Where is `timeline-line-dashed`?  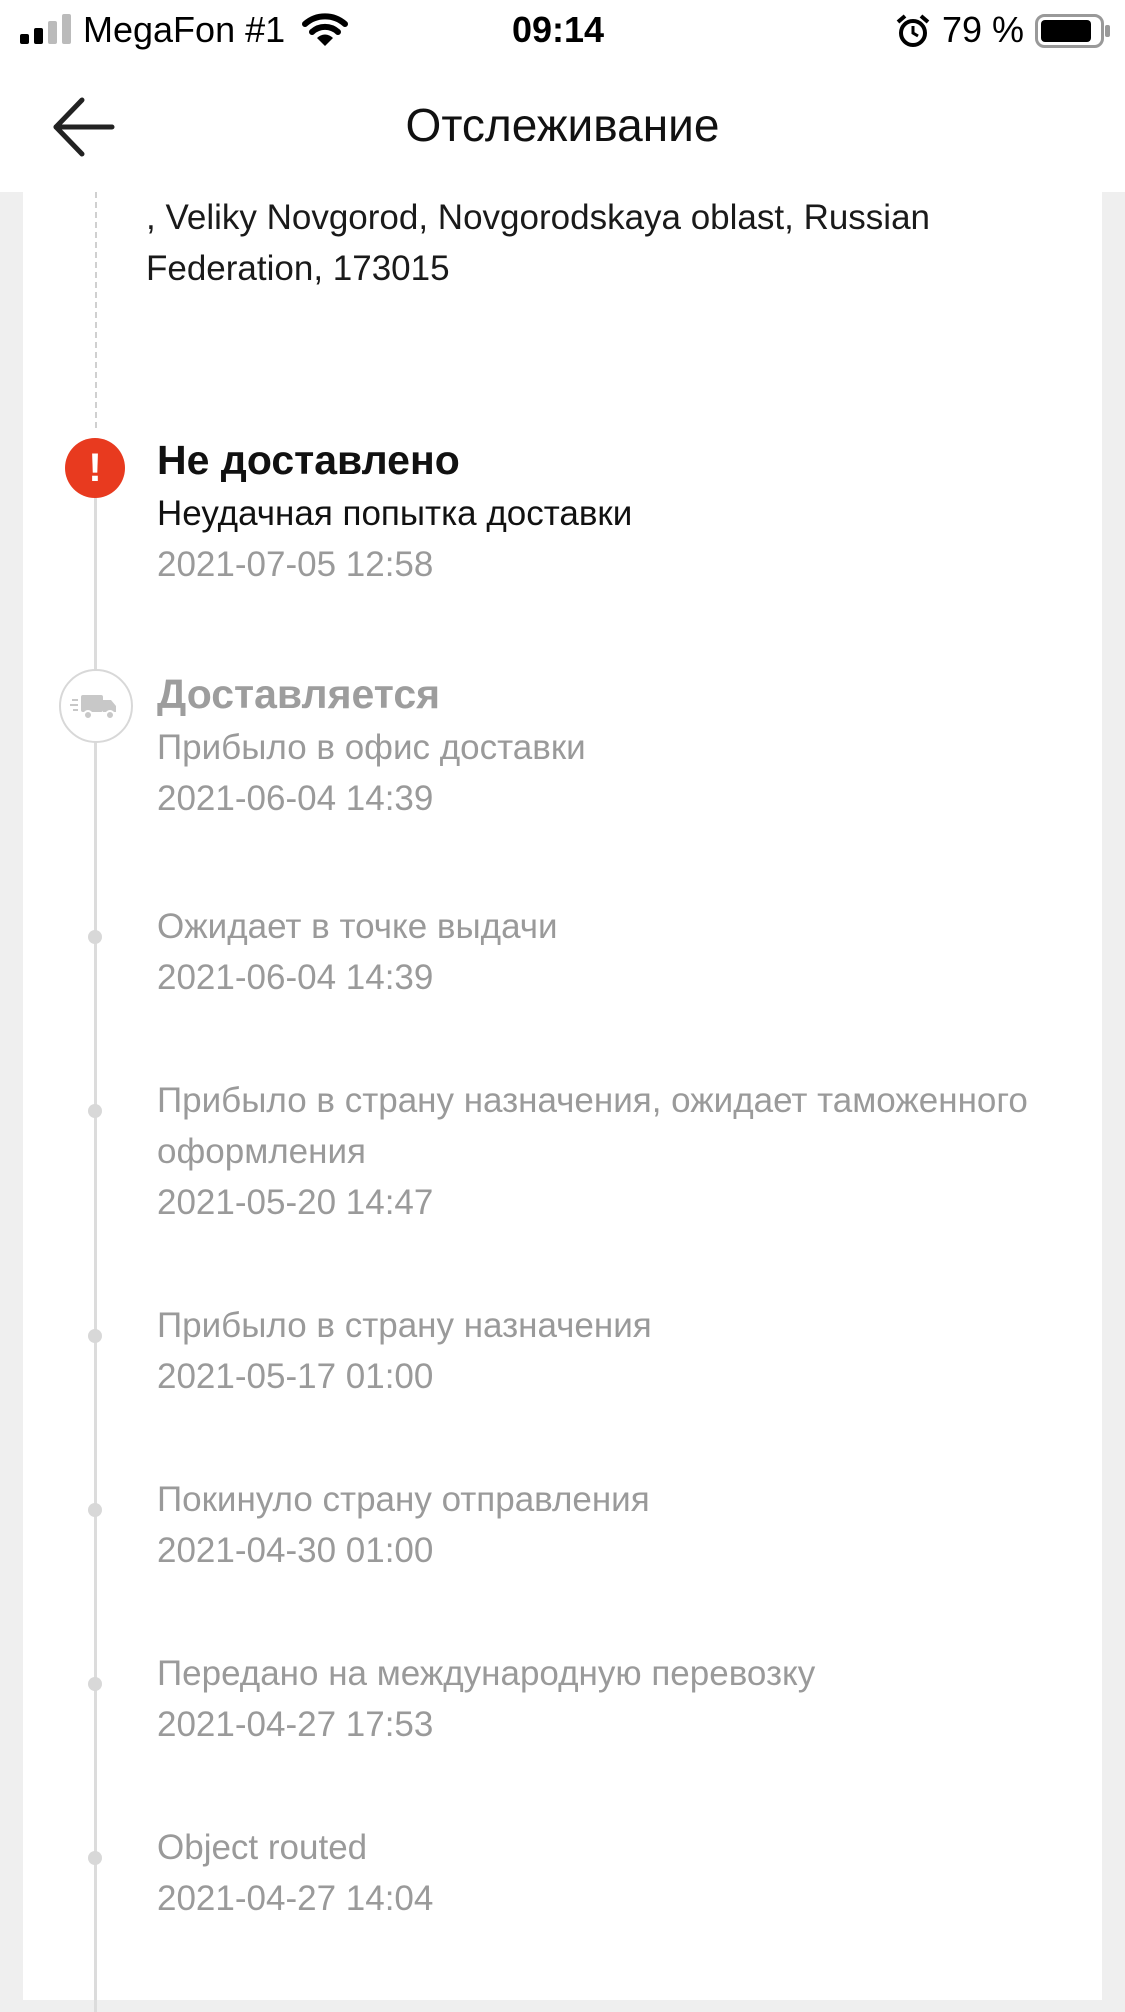 timeline-line-dashed is located at coordinates (96, 310).